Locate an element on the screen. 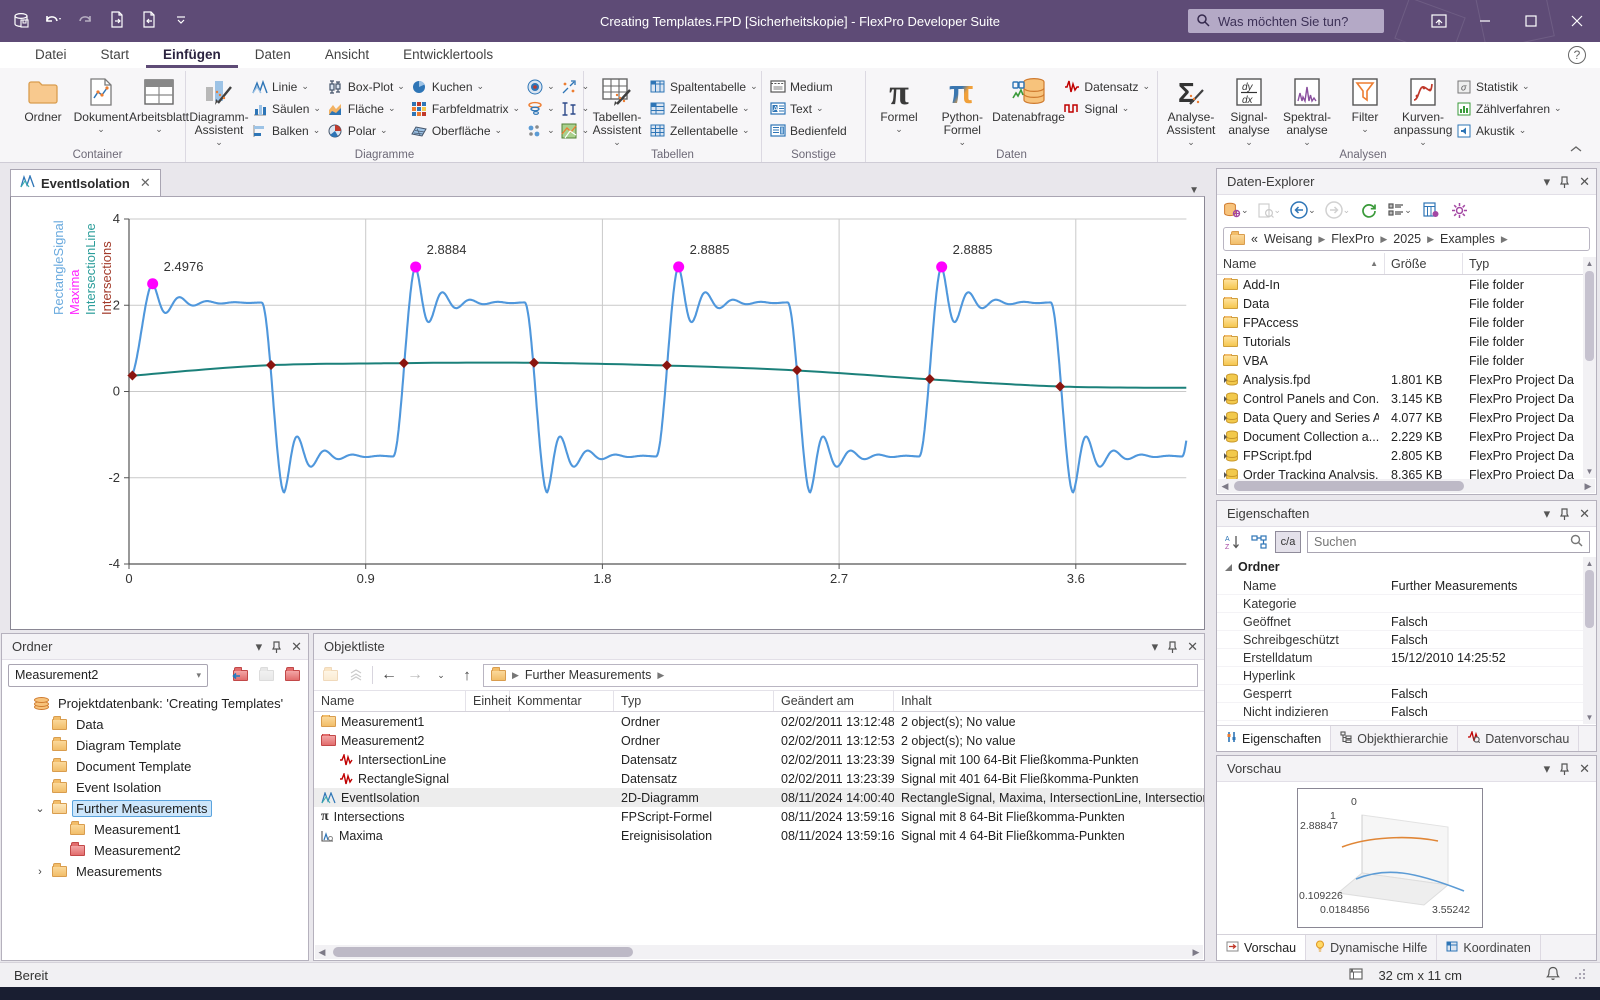 Image resolution: width=1600 pixels, height=1000 pixels. property-row: Kategorie is located at coordinates (1400, 604).